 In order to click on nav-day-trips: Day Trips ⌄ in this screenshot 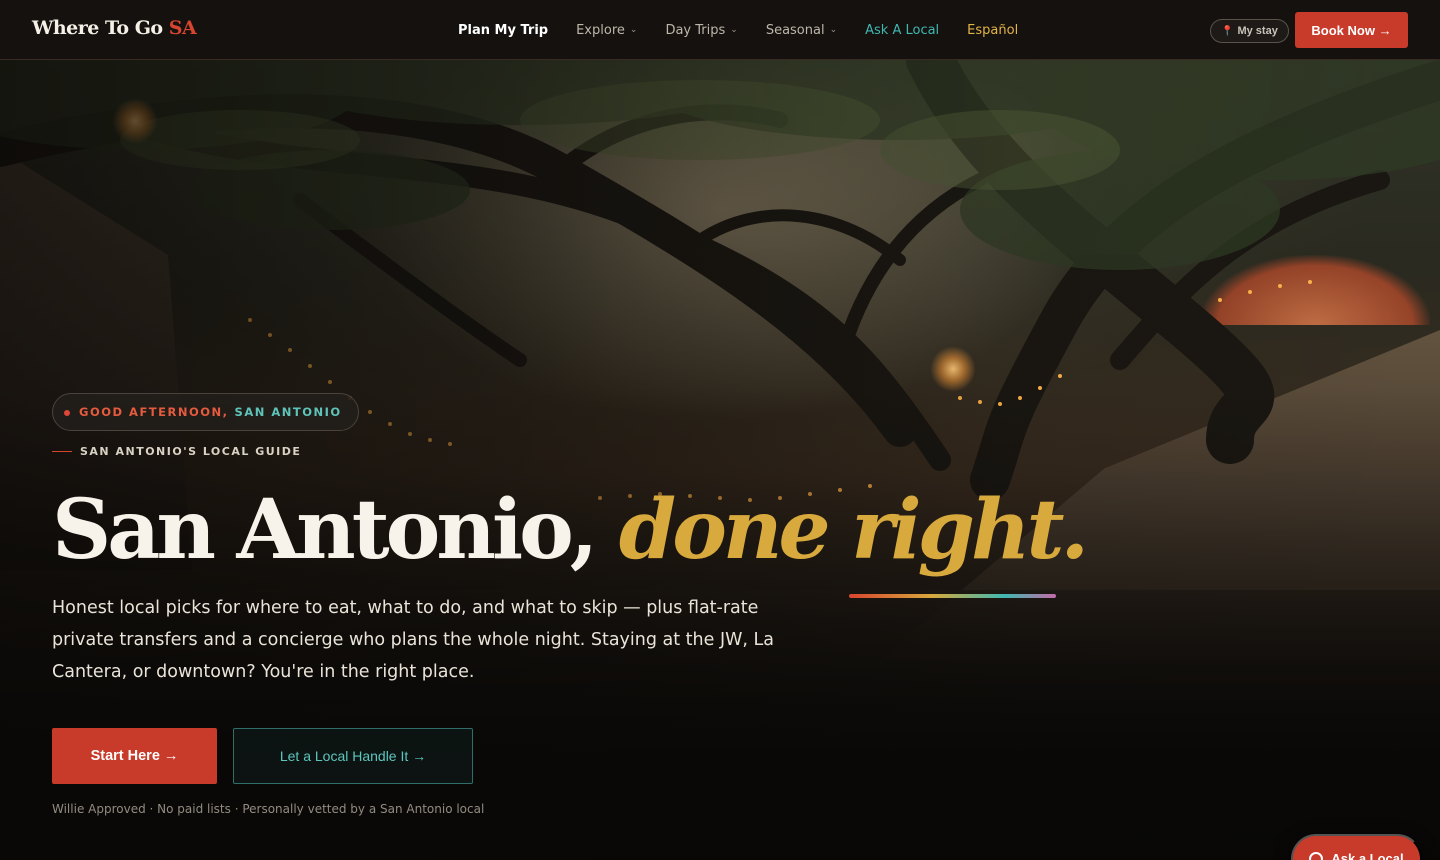, I will do `click(701, 30)`.